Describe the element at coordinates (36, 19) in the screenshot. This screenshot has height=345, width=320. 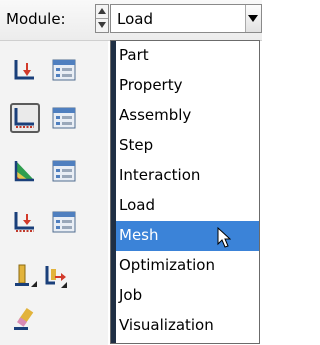
I see `module-label: Module:` at that location.